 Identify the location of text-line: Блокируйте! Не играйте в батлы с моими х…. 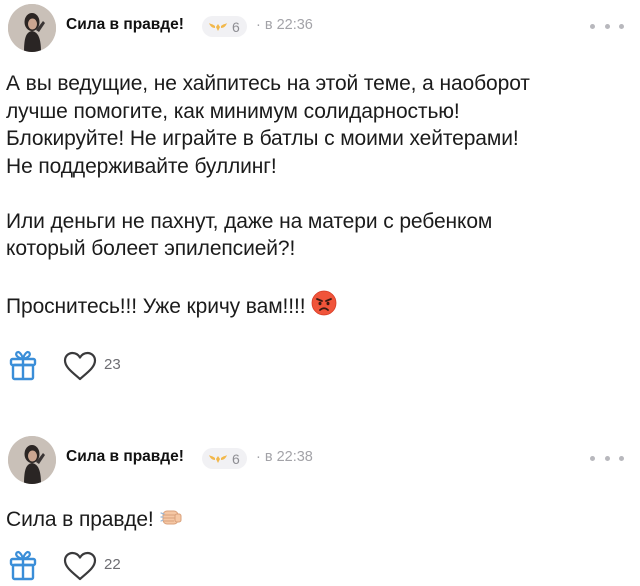
(262, 138).